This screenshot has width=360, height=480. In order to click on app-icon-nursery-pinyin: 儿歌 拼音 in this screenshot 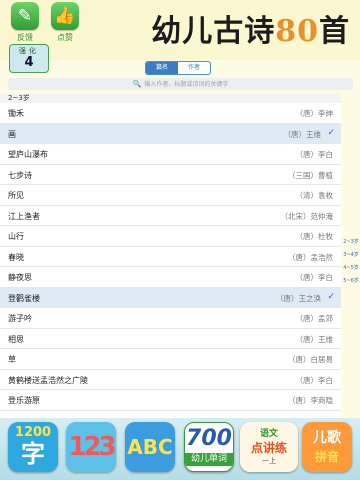, I will do `click(327, 447)`.